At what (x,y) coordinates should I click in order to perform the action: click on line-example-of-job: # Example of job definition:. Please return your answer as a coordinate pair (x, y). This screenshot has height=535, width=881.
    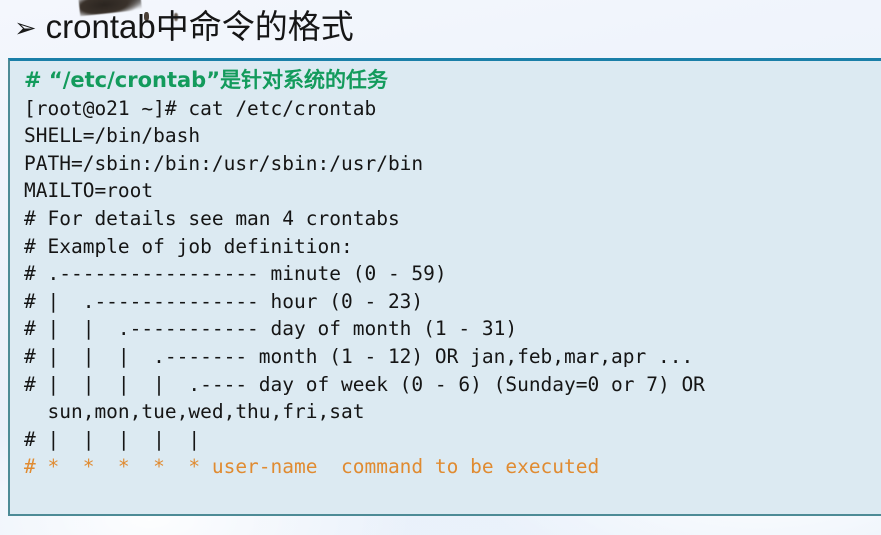
    Looking at the image, I should click on (188, 246).